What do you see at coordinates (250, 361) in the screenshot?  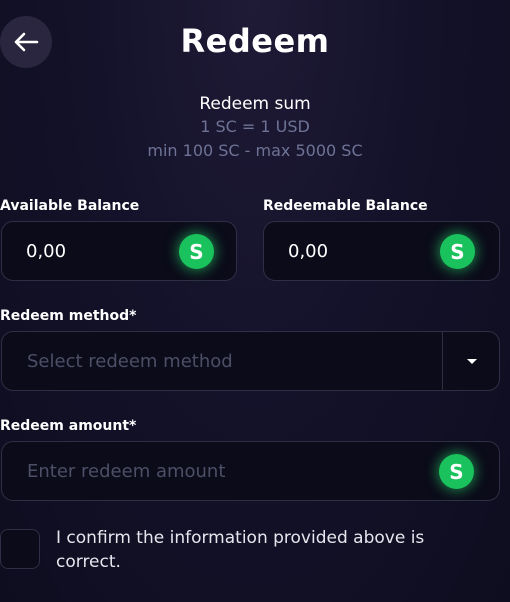 I see `redeem-method-select: Select redeem method` at bounding box center [250, 361].